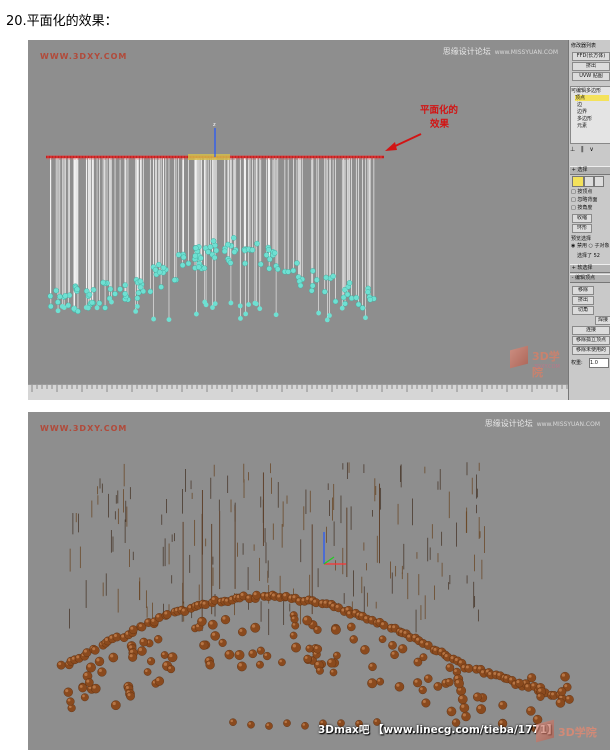  Describe the element at coordinates (583, 300) in the screenshot. I see `extrude-vertex-button: 挤出` at that location.